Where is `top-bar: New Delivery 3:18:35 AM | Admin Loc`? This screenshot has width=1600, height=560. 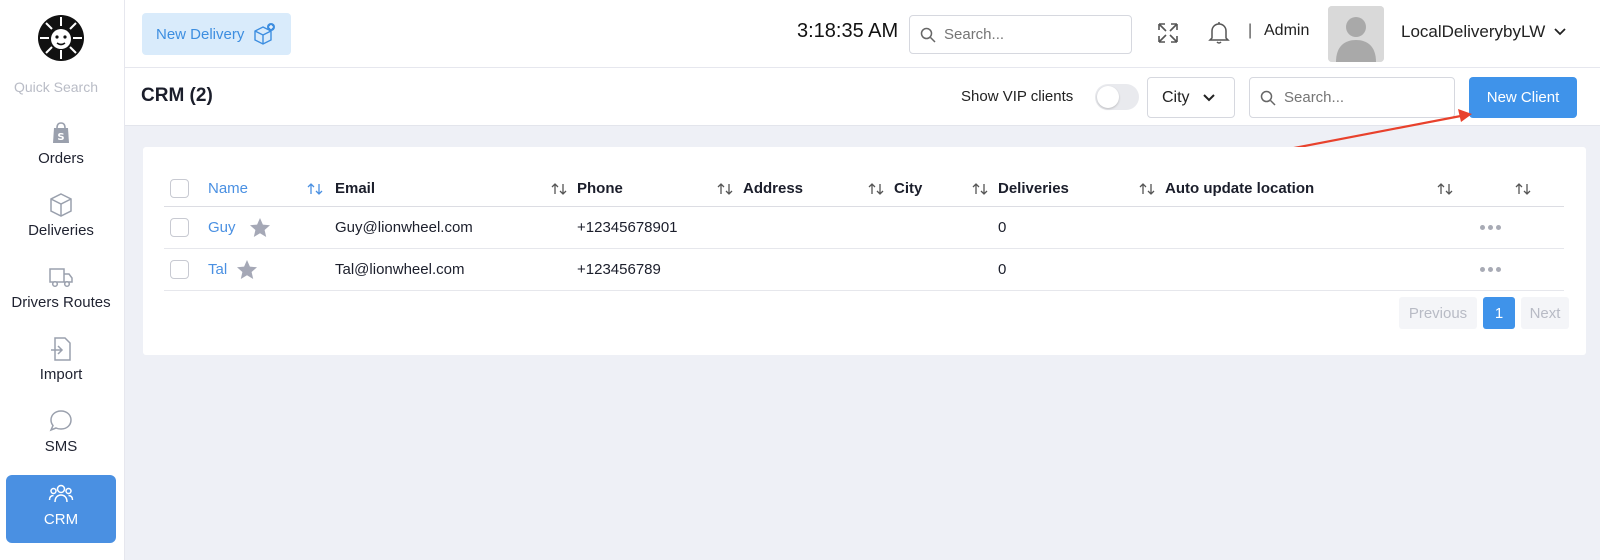 top-bar: New Delivery 3:18:35 AM | Admin Loc is located at coordinates (862, 34).